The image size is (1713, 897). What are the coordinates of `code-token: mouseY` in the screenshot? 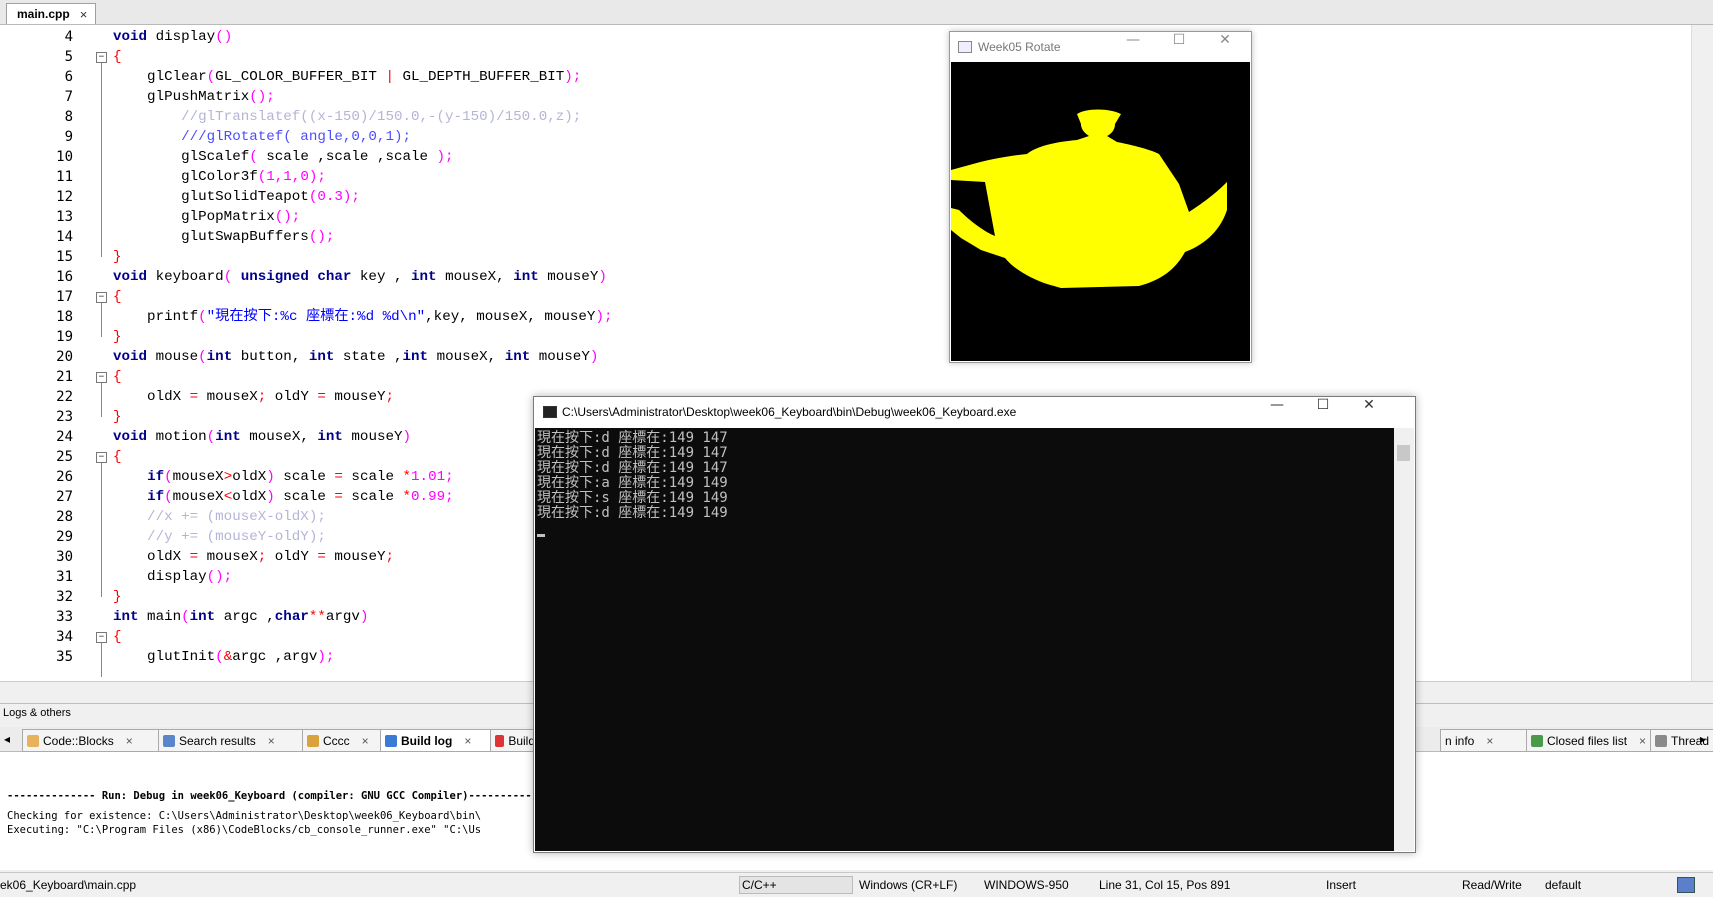 It's located at (355, 557).